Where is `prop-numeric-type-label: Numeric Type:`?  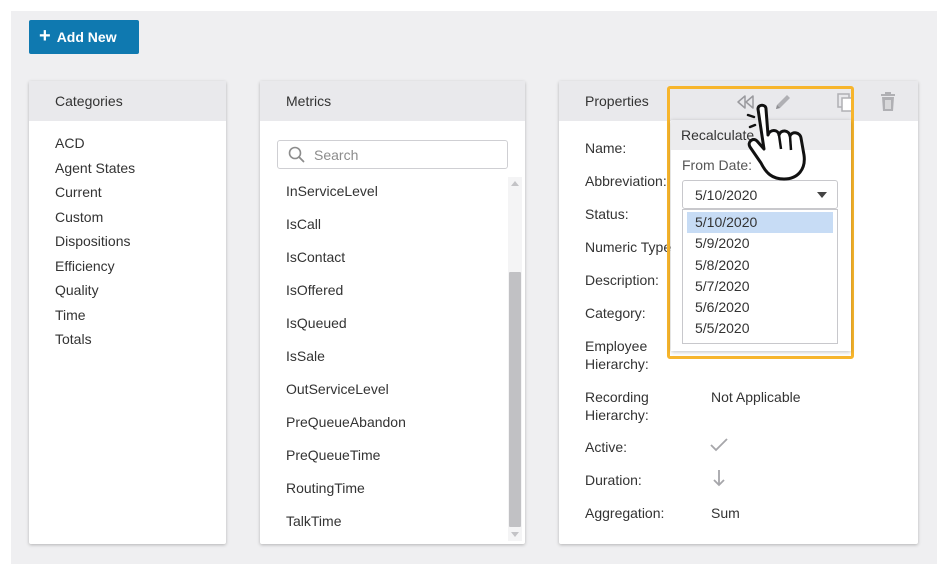 prop-numeric-type-label: Numeric Type: is located at coordinates (630, 247).